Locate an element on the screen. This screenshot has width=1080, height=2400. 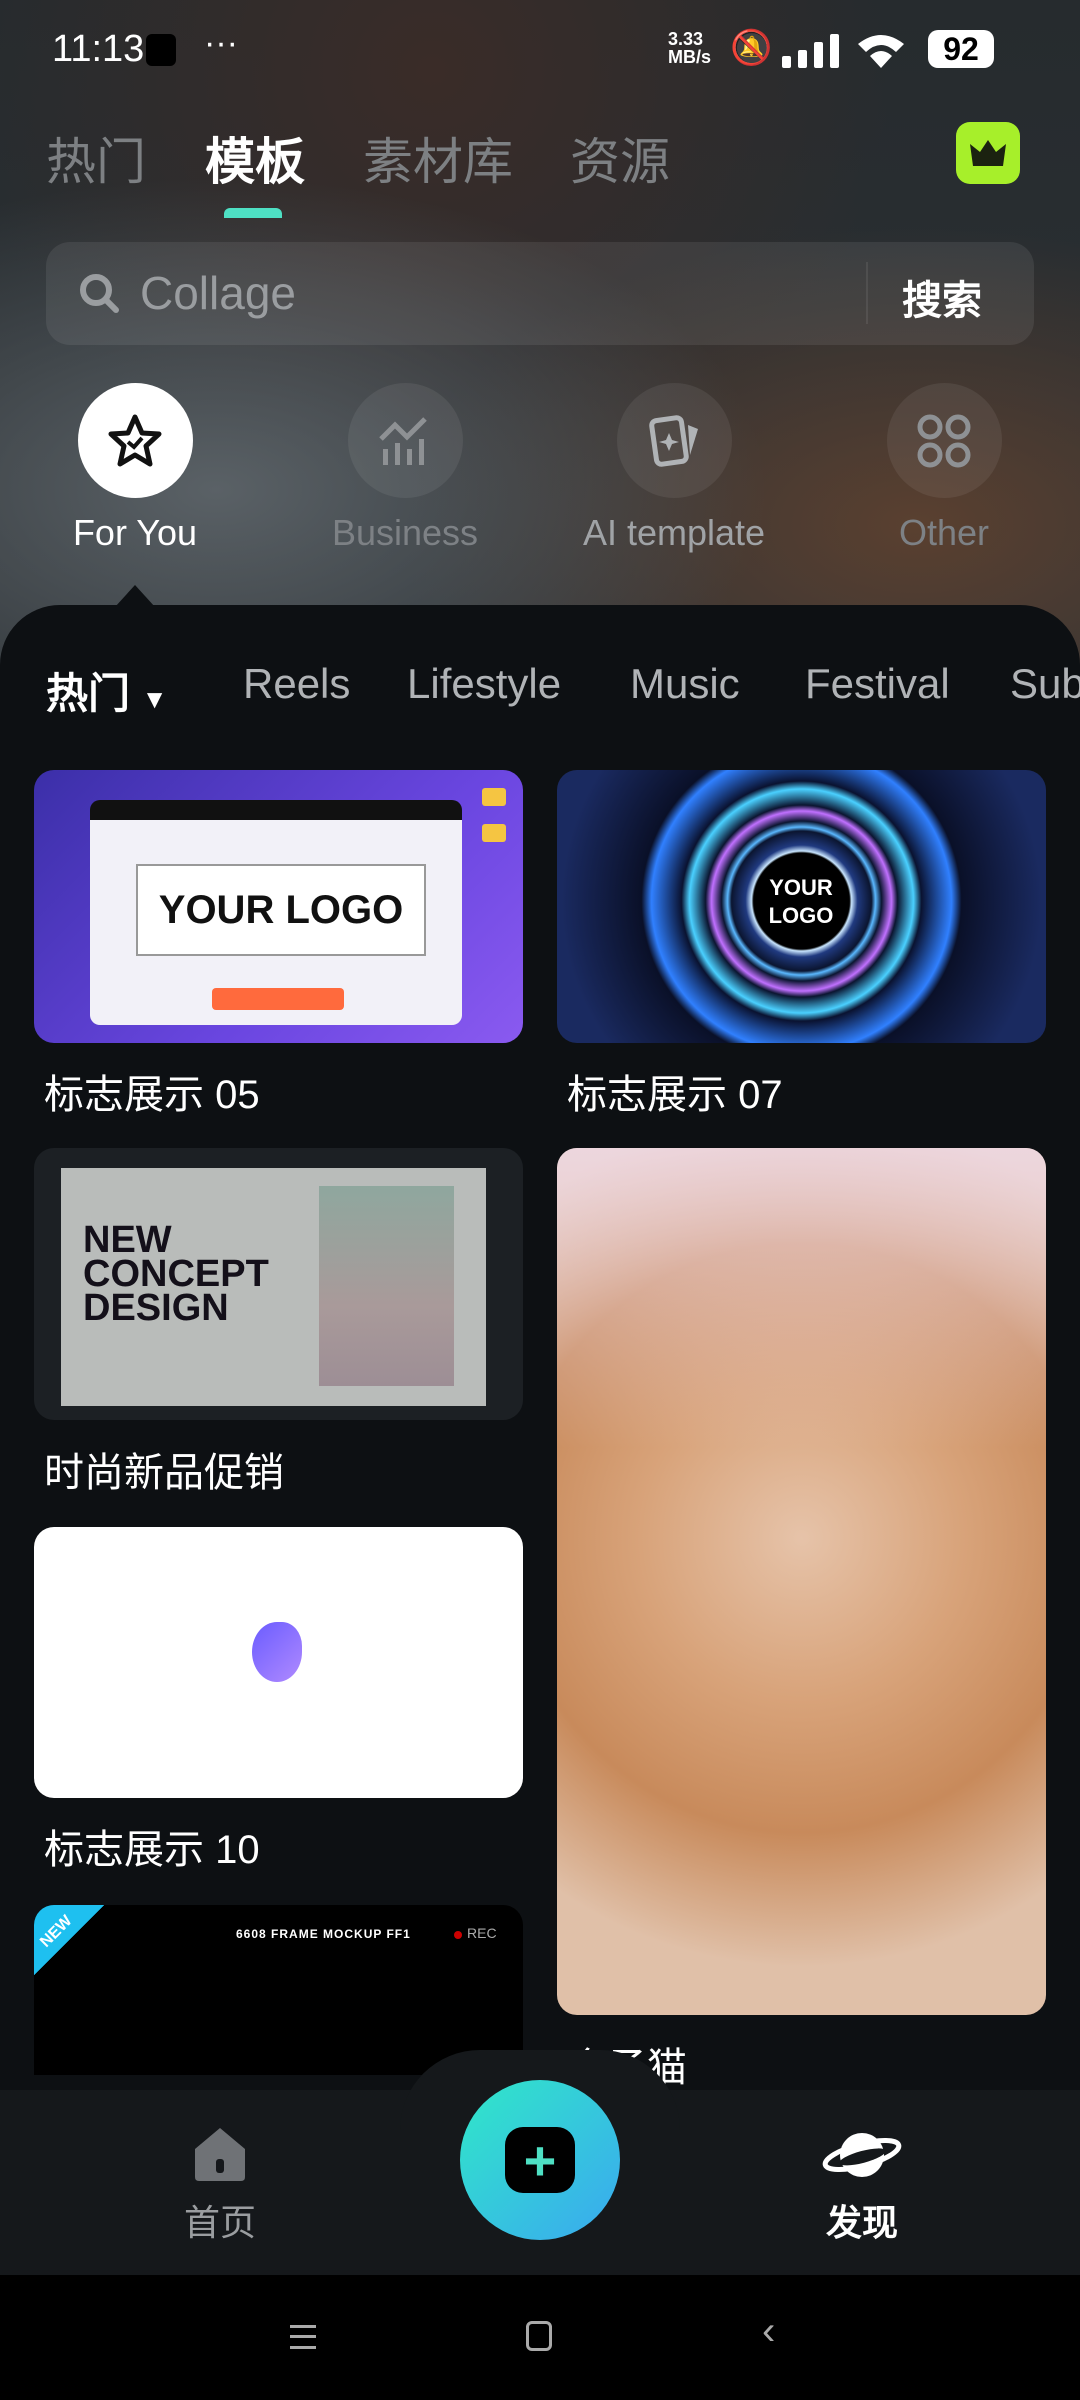
category-label: For You is located at coordinates (135, 532).